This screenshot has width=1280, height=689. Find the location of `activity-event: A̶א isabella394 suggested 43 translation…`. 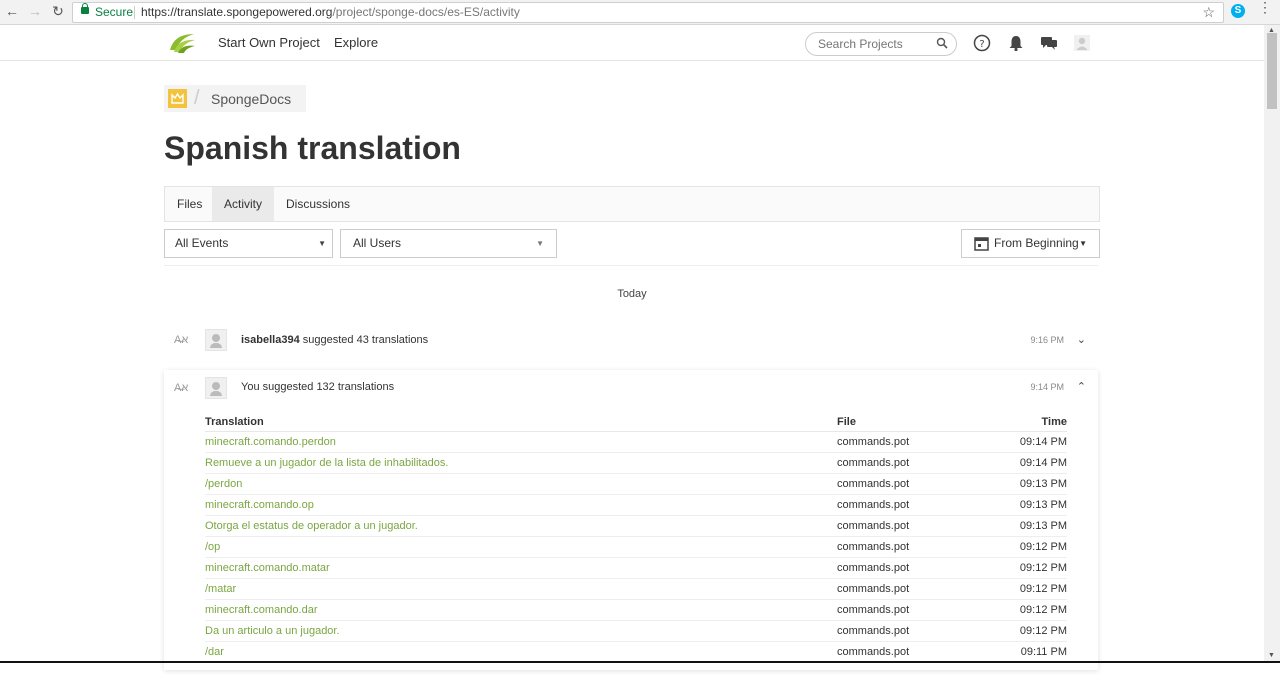

activity-event: A̶א isabella394 suggested 43 translation… is located at coordinates (631, 340).